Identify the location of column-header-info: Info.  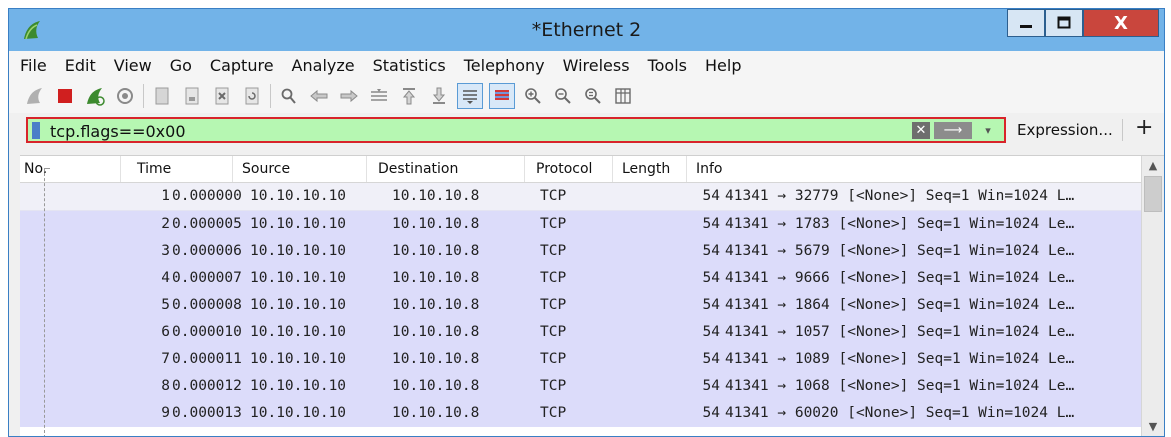
(709, 169).